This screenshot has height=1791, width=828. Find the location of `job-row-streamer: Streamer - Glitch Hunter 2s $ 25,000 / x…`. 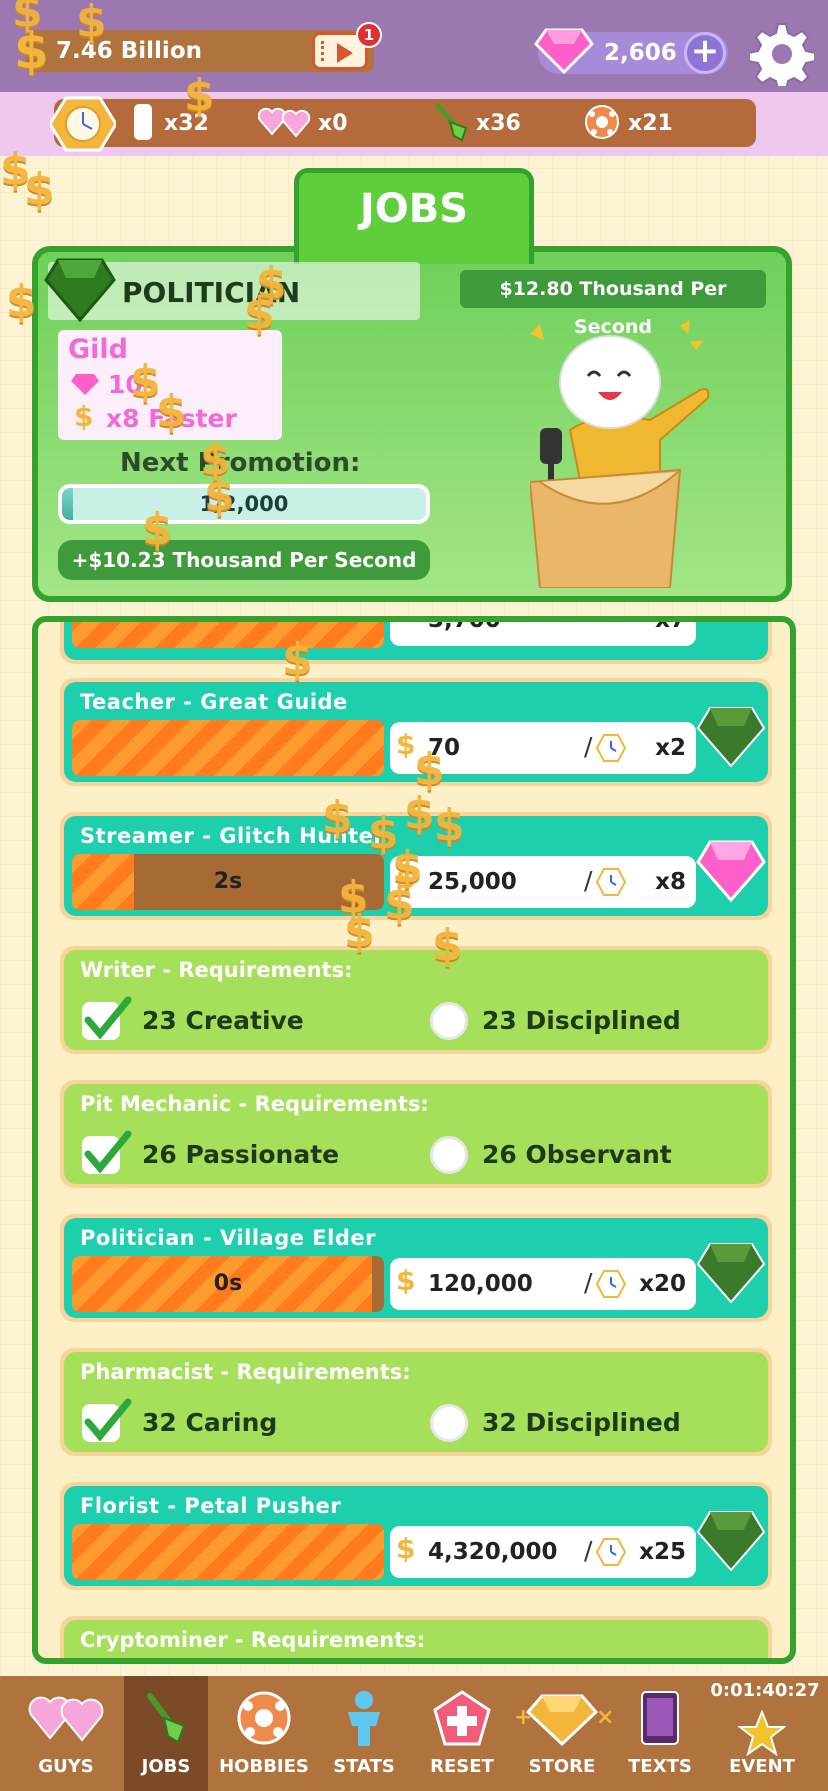

job-row-streamer: Streamer - Glitch Hunter 2s $ 25,000 / x… is located at coordinates (416, 866).